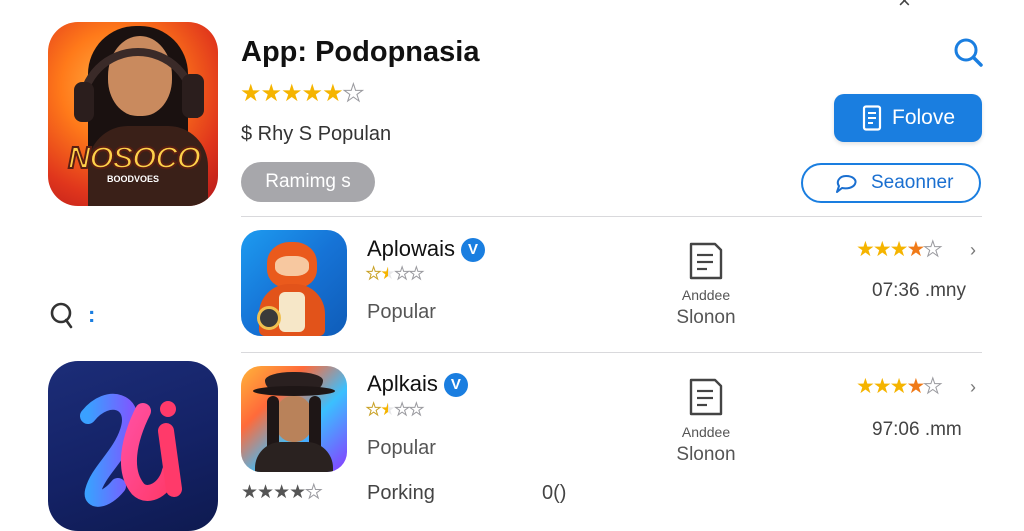 The height and width of the screenshot is (531, 1024). What do you see at coordinates (919, 290) in the screenshot?
I see `list-item-time: 07:36 .mny` at bounding box center [919, 290].